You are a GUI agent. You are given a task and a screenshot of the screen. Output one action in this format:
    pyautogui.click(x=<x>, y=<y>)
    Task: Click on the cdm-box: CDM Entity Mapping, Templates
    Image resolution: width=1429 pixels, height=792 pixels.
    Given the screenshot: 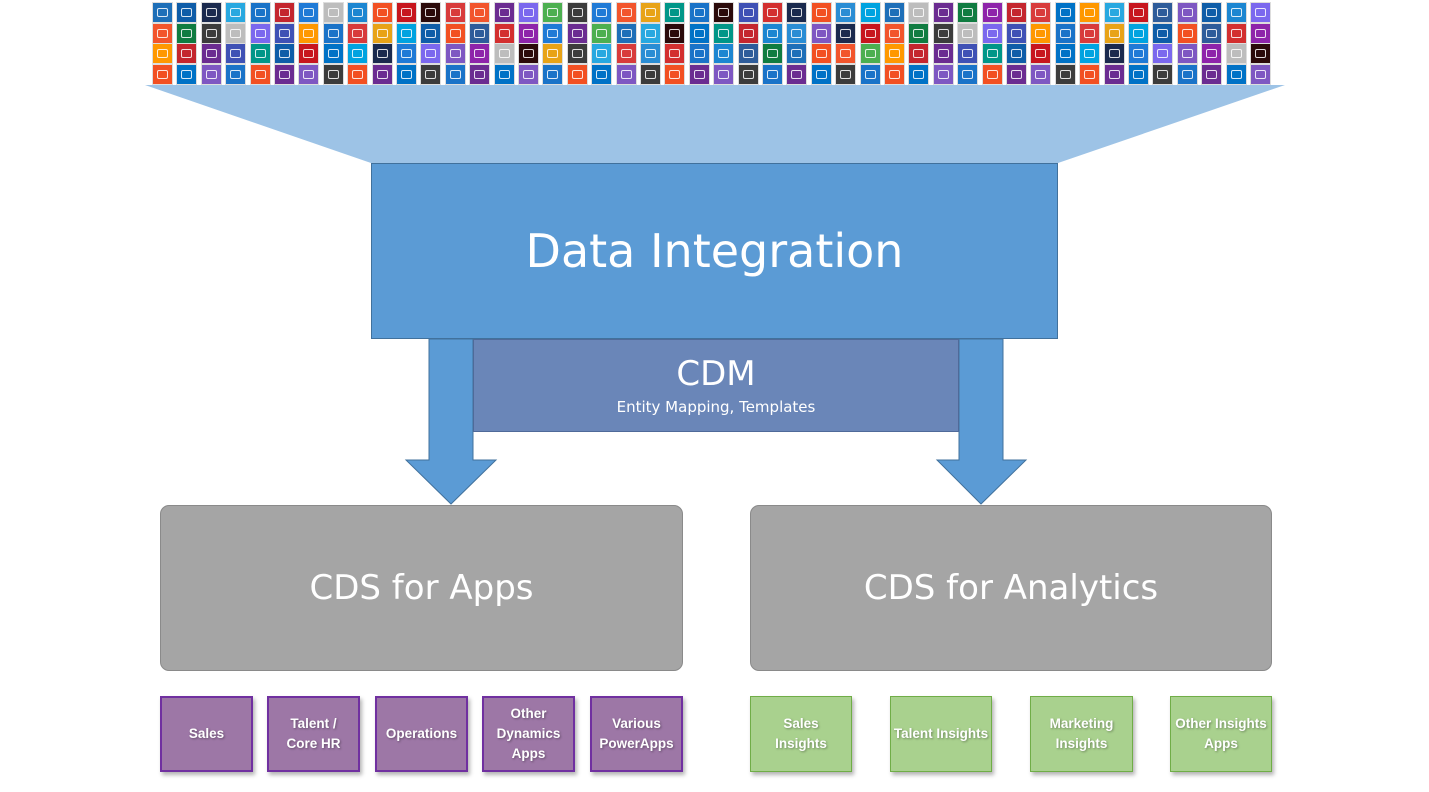 What is the action you would take?
    pyautogui.click(x=716, y=385)
    